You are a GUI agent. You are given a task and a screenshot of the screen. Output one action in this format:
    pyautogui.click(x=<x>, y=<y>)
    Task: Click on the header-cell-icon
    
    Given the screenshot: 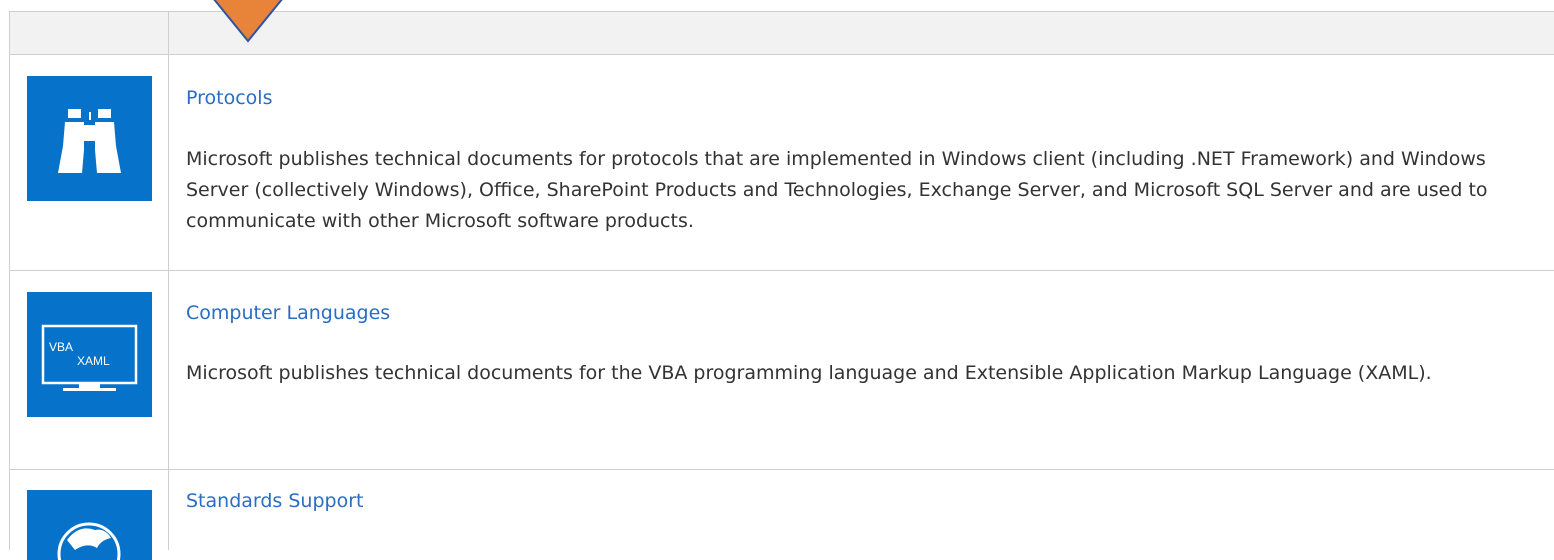 What is the action you would take?
    pyautogui.click(x=89, y=33)
    